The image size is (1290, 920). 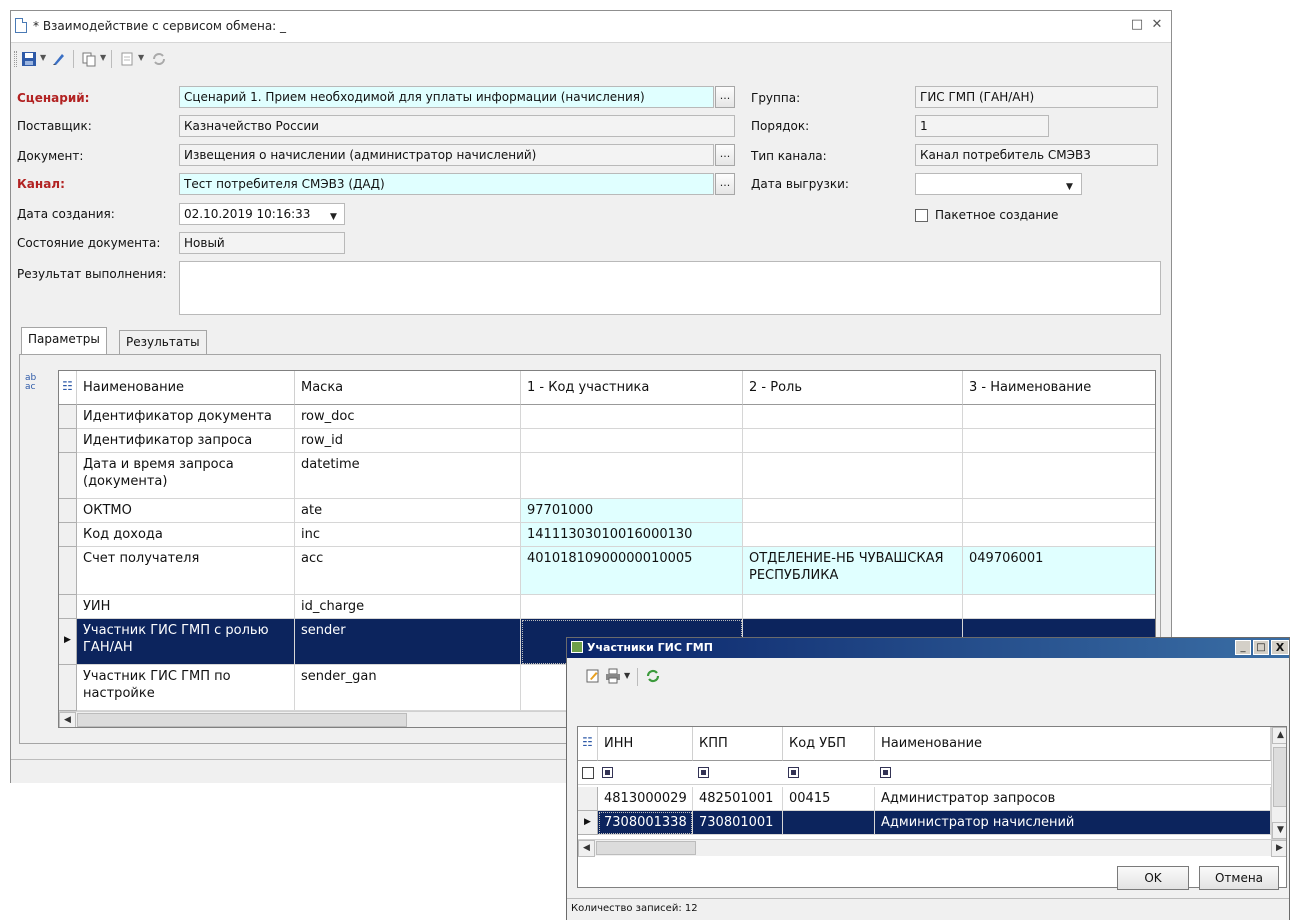 What do you see at coordinates (59, 59) in the screenshot?
I see `edit-pen-icon` at bounding box center [59, 59].